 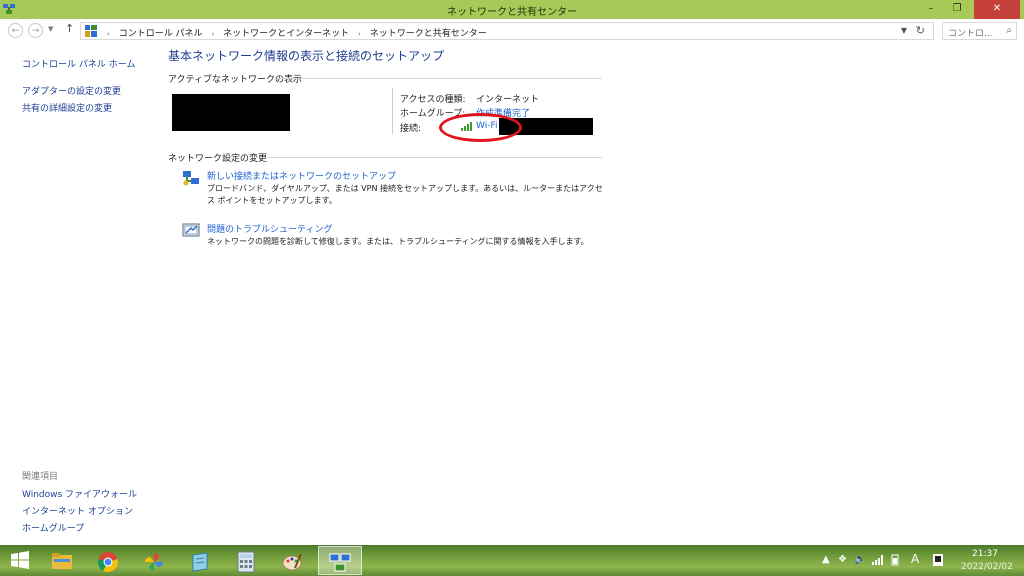 I want to click on photos-taskbar-button, so click(x=154, y=560).